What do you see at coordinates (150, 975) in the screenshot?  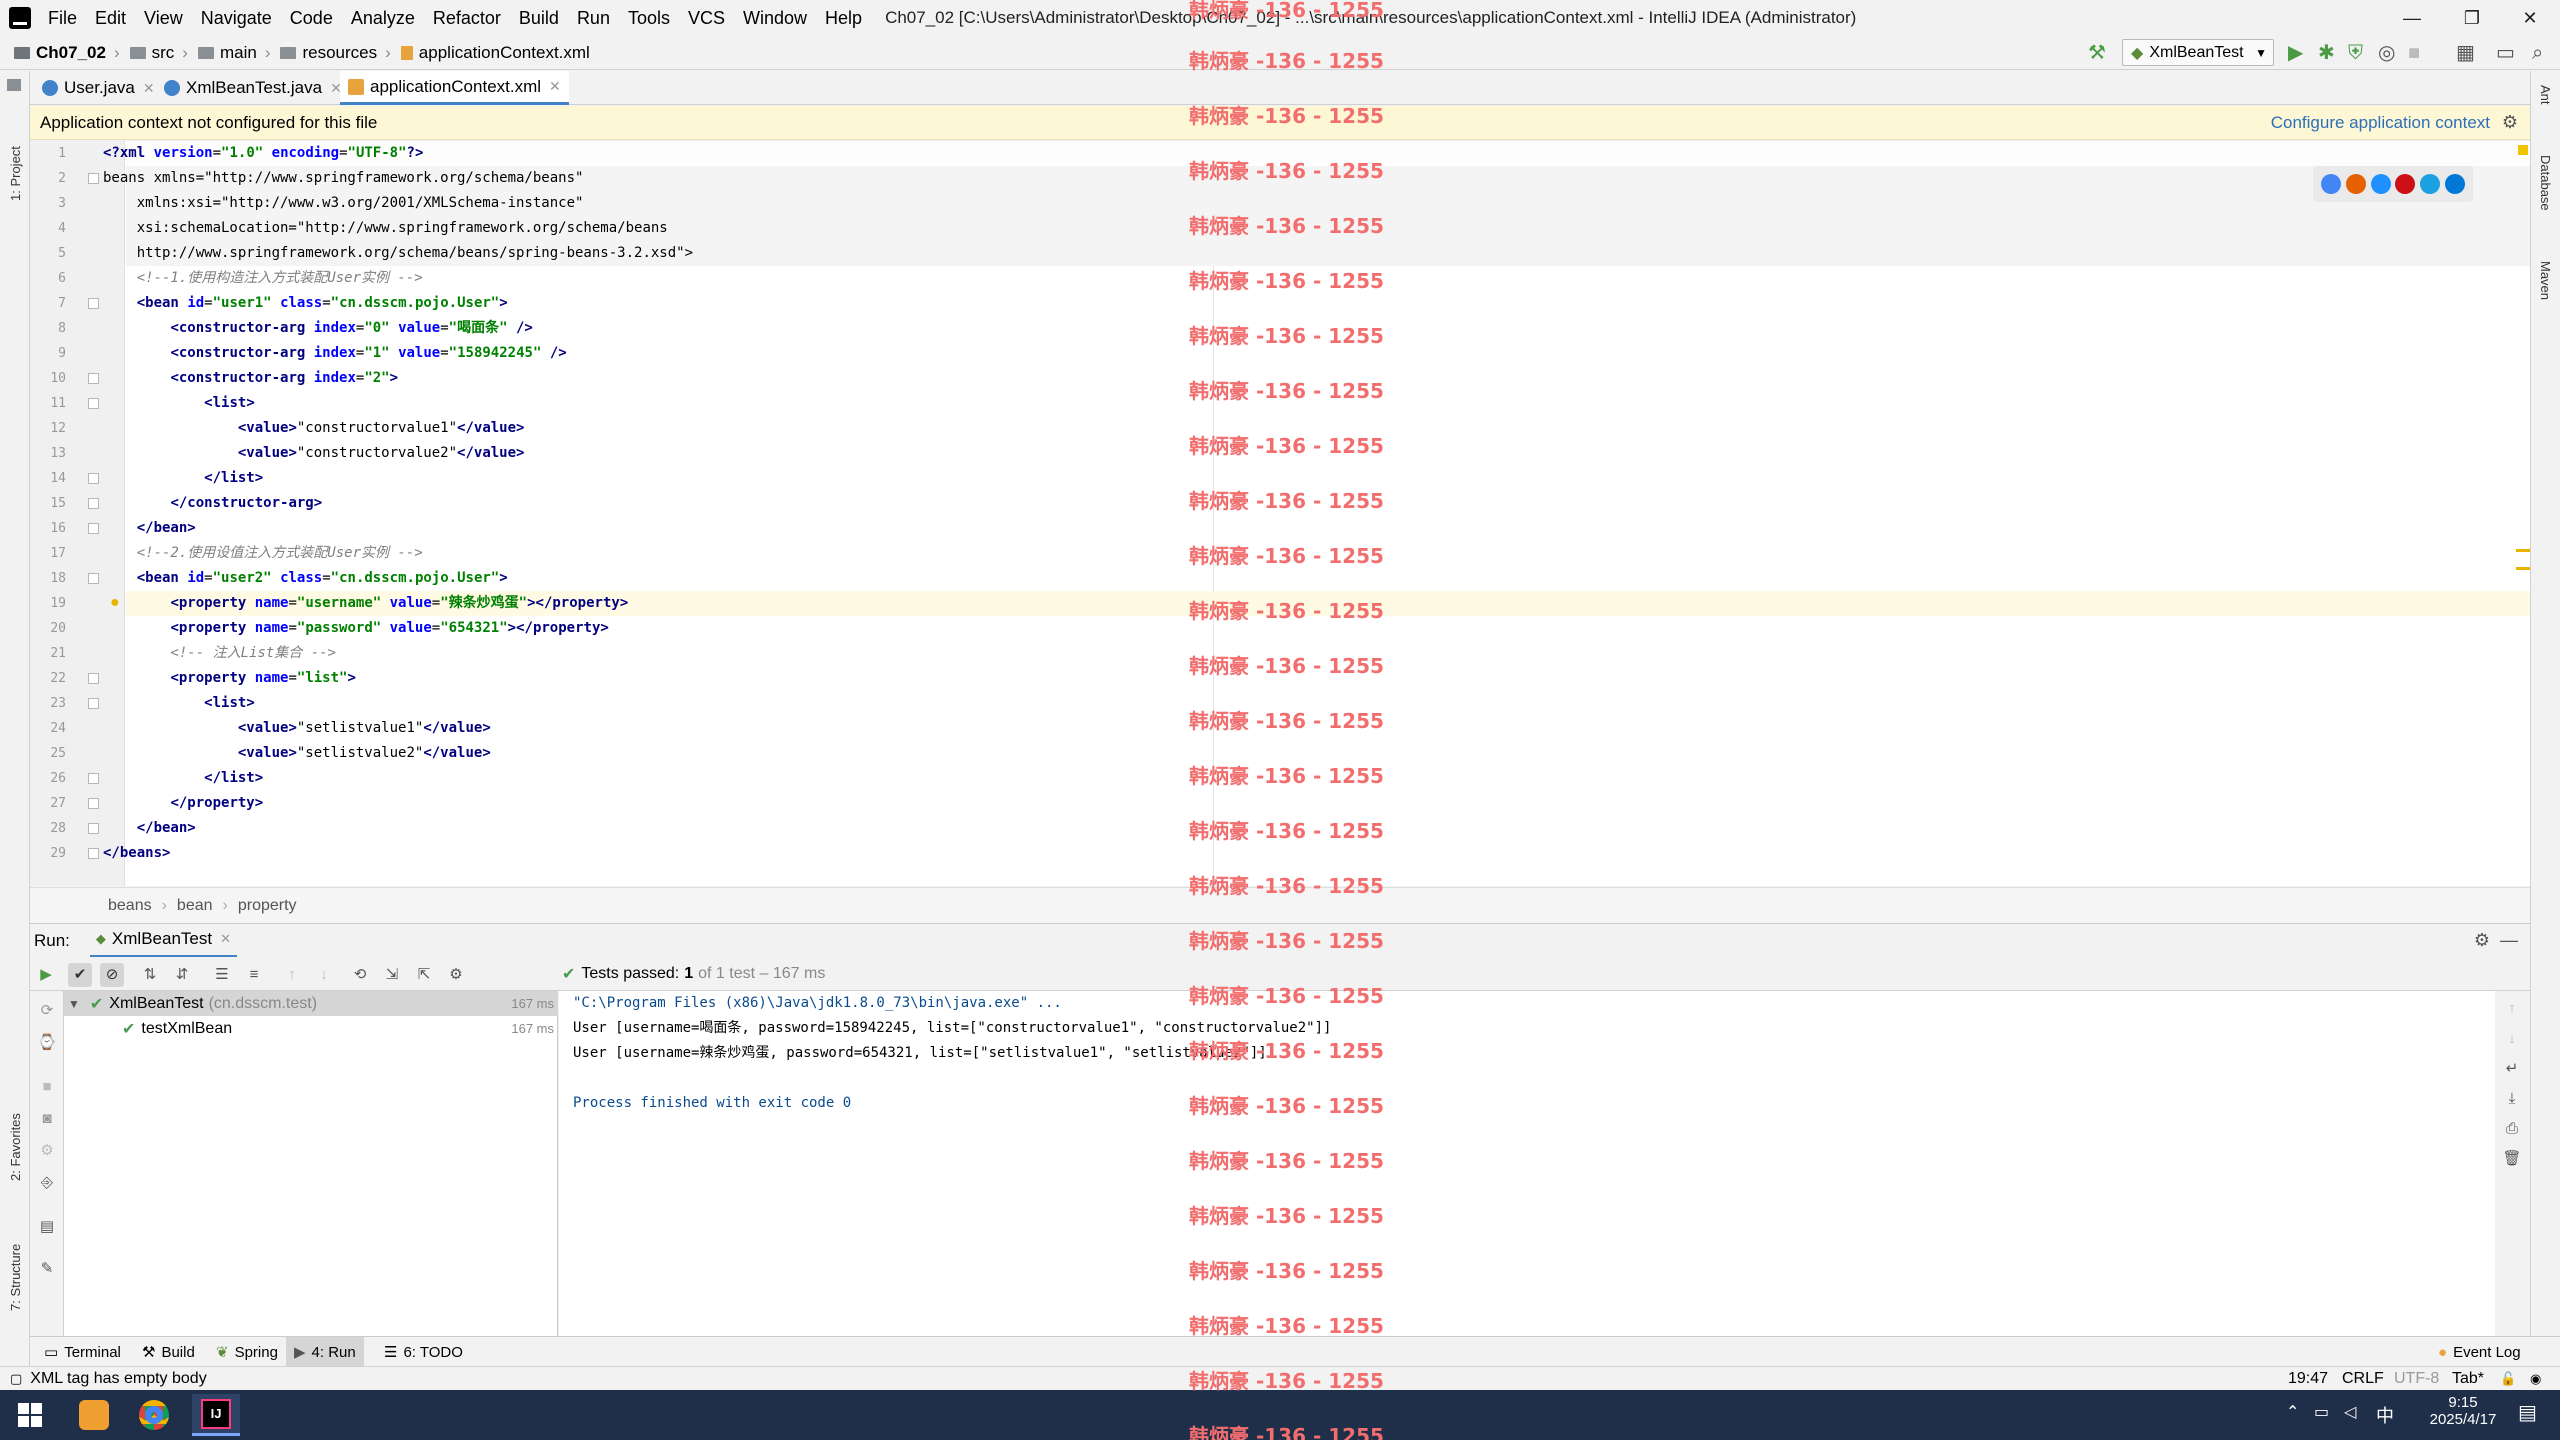 I see `sort-alpha-icon: ⇅` at bounding box center [150, 975].